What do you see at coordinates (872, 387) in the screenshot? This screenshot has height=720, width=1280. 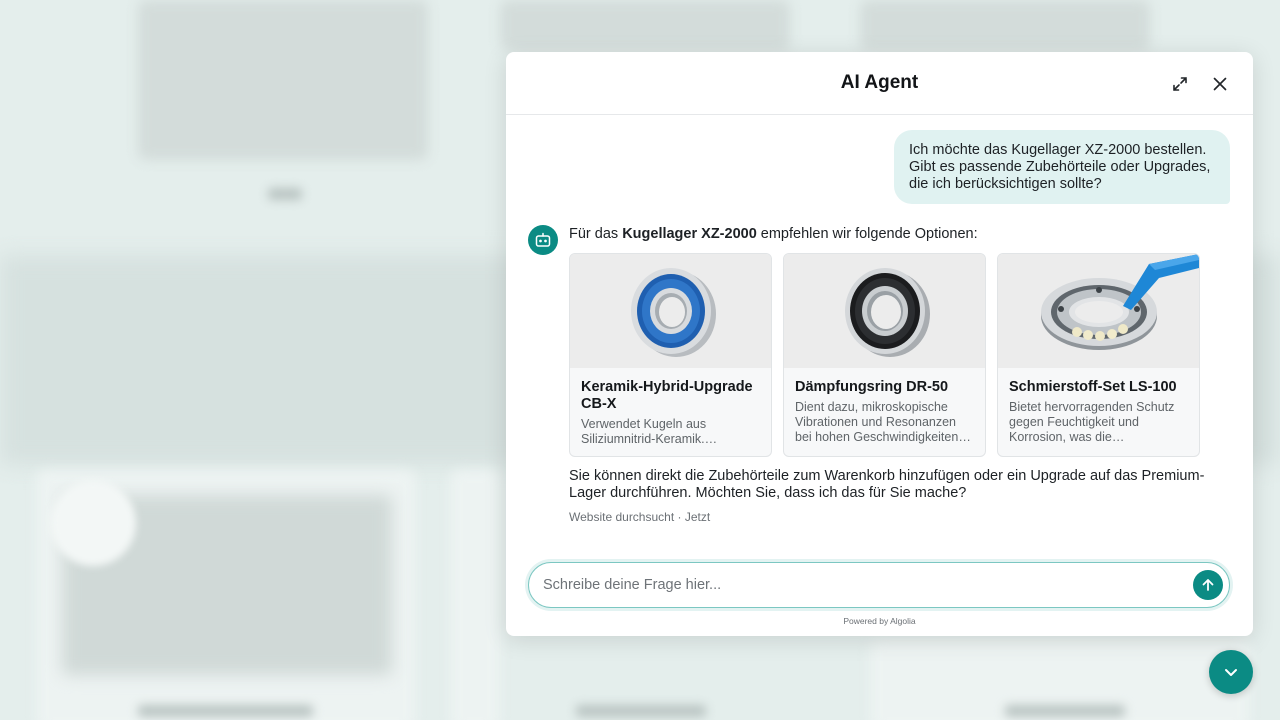 I see `product-name: Dämpfungsring DR-50` at bounding box center [872, 387].